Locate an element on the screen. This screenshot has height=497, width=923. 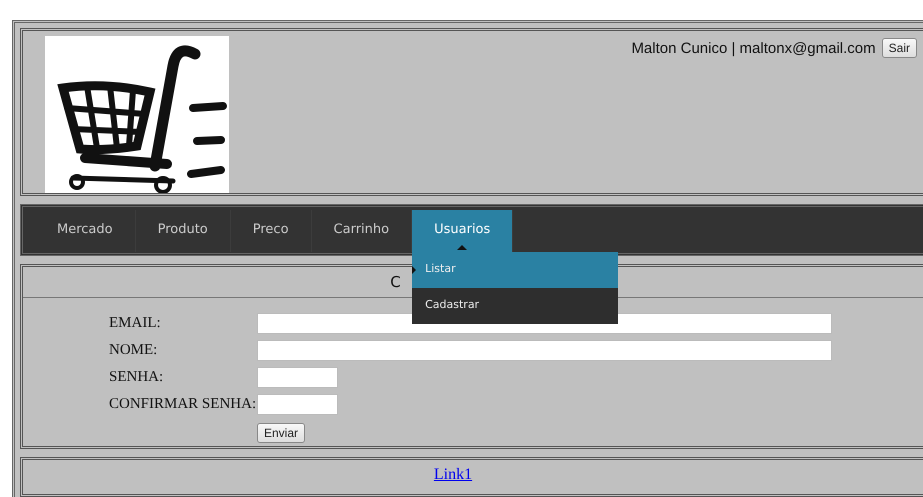
nav-tab: Produto is located at coordinates (183, 231).